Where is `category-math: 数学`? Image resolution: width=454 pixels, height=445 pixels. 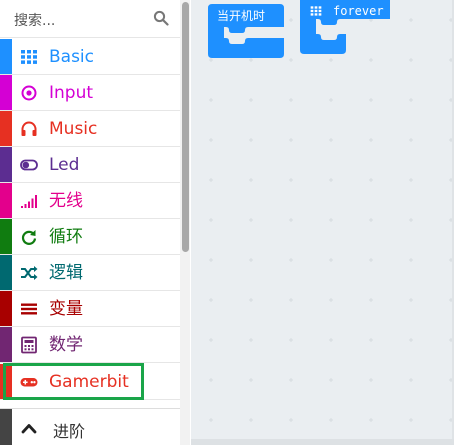 category-math: 数学 is located at coordinates (90, 345).